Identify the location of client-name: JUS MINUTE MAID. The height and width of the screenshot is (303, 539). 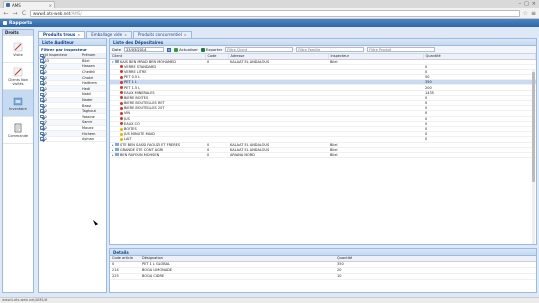
(139, 134).